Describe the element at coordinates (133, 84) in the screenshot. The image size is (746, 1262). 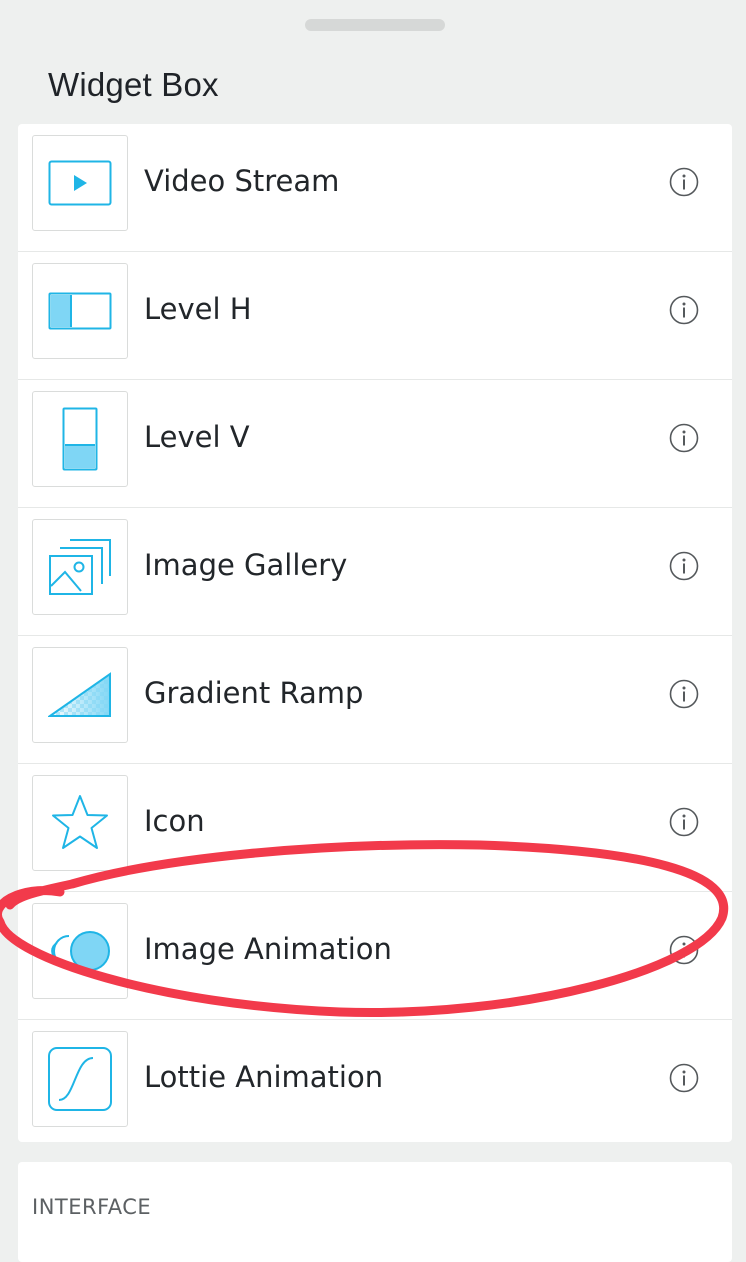
I see `page-title: Widget Box` at that location.